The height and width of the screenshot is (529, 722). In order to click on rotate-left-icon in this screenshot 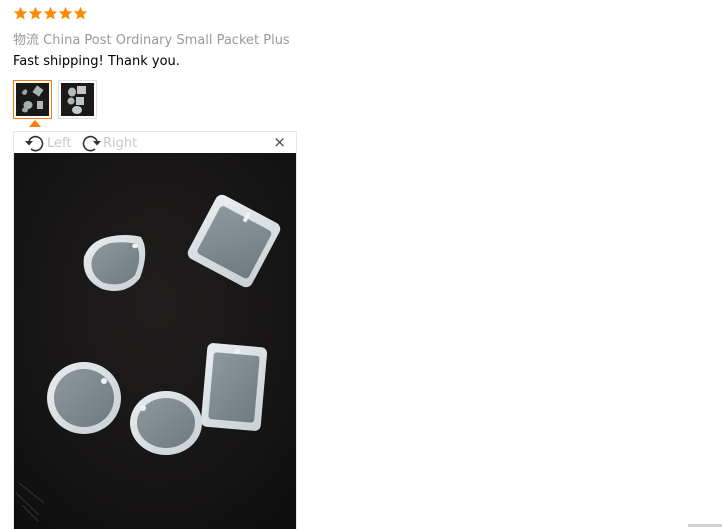, I will do `click(34, 143)`.